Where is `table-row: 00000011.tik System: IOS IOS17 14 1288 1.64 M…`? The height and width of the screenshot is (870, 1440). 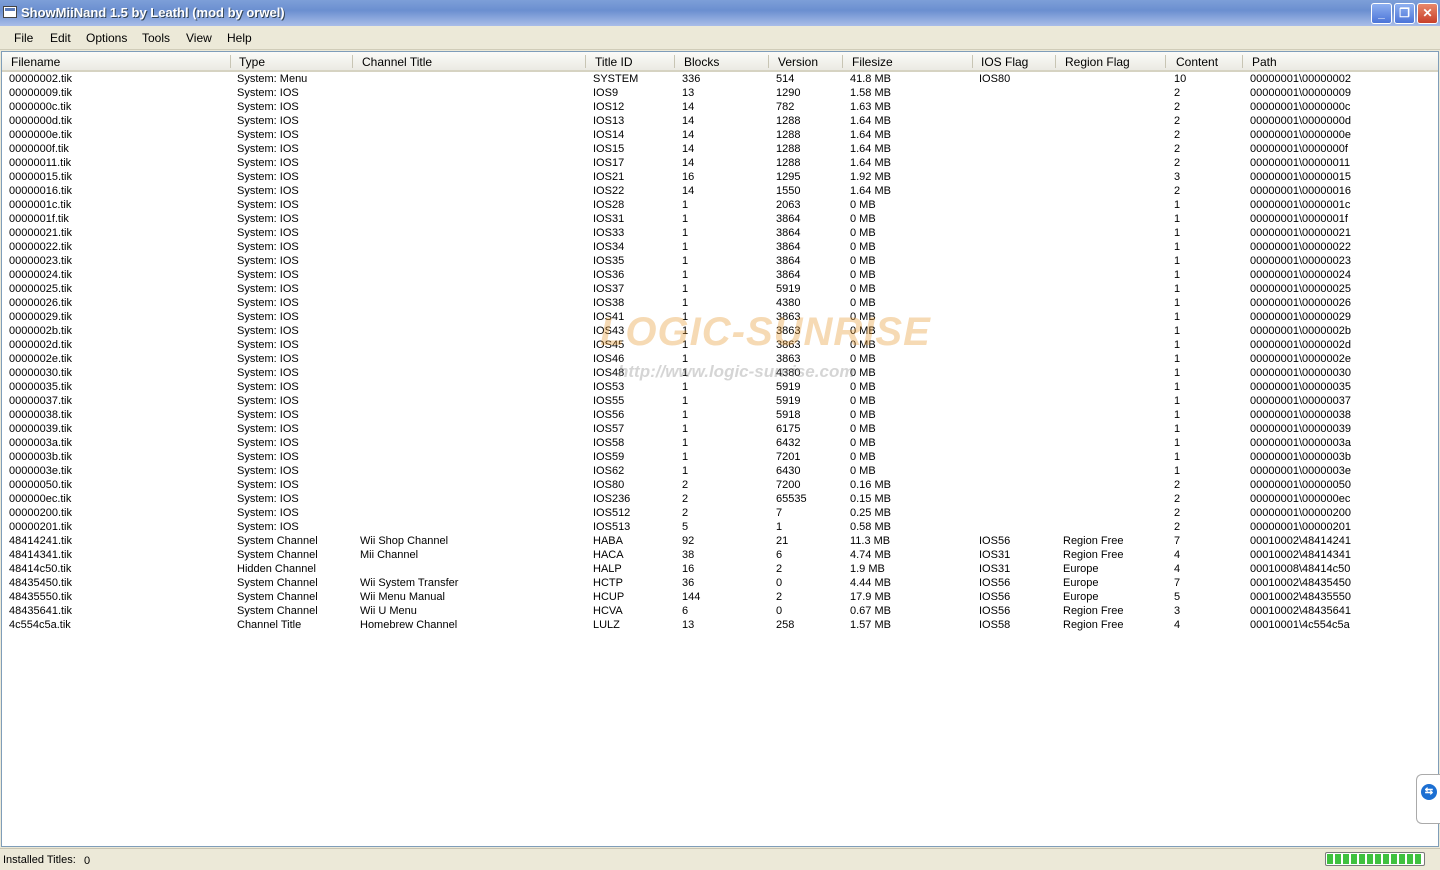 table-row: 00000011.tik System: IOS IOS17 14 1288 1.64 M… is located at coordinates (720, 163).